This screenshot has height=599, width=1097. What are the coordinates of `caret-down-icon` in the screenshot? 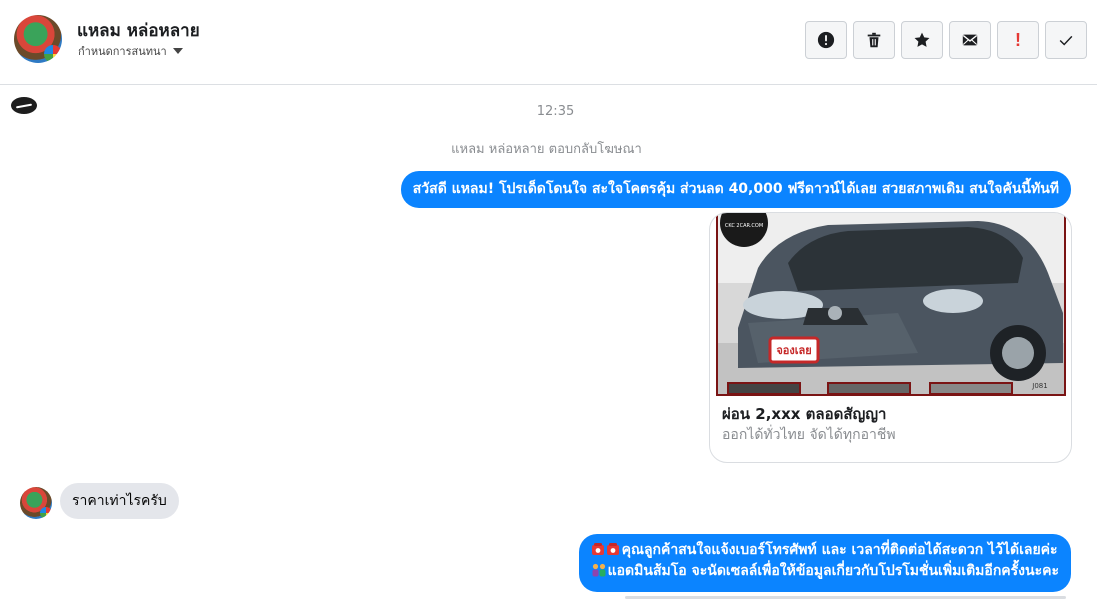 It's located at (177, 51).